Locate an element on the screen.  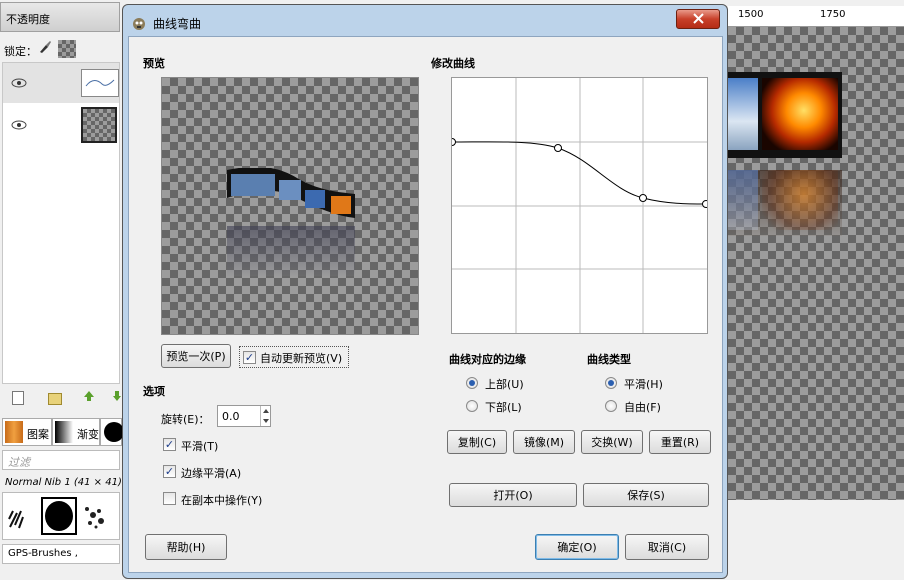
canvas-reflection is located at coordinates (785, 203).